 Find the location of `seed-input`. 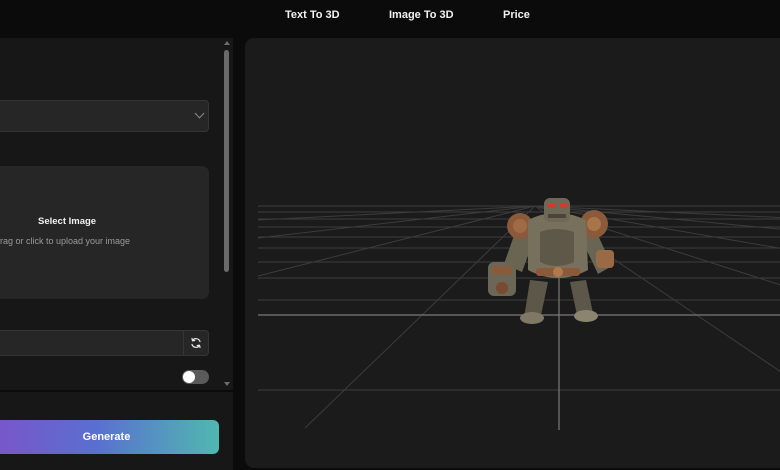

seed-input is located at coordinates (92, 343).